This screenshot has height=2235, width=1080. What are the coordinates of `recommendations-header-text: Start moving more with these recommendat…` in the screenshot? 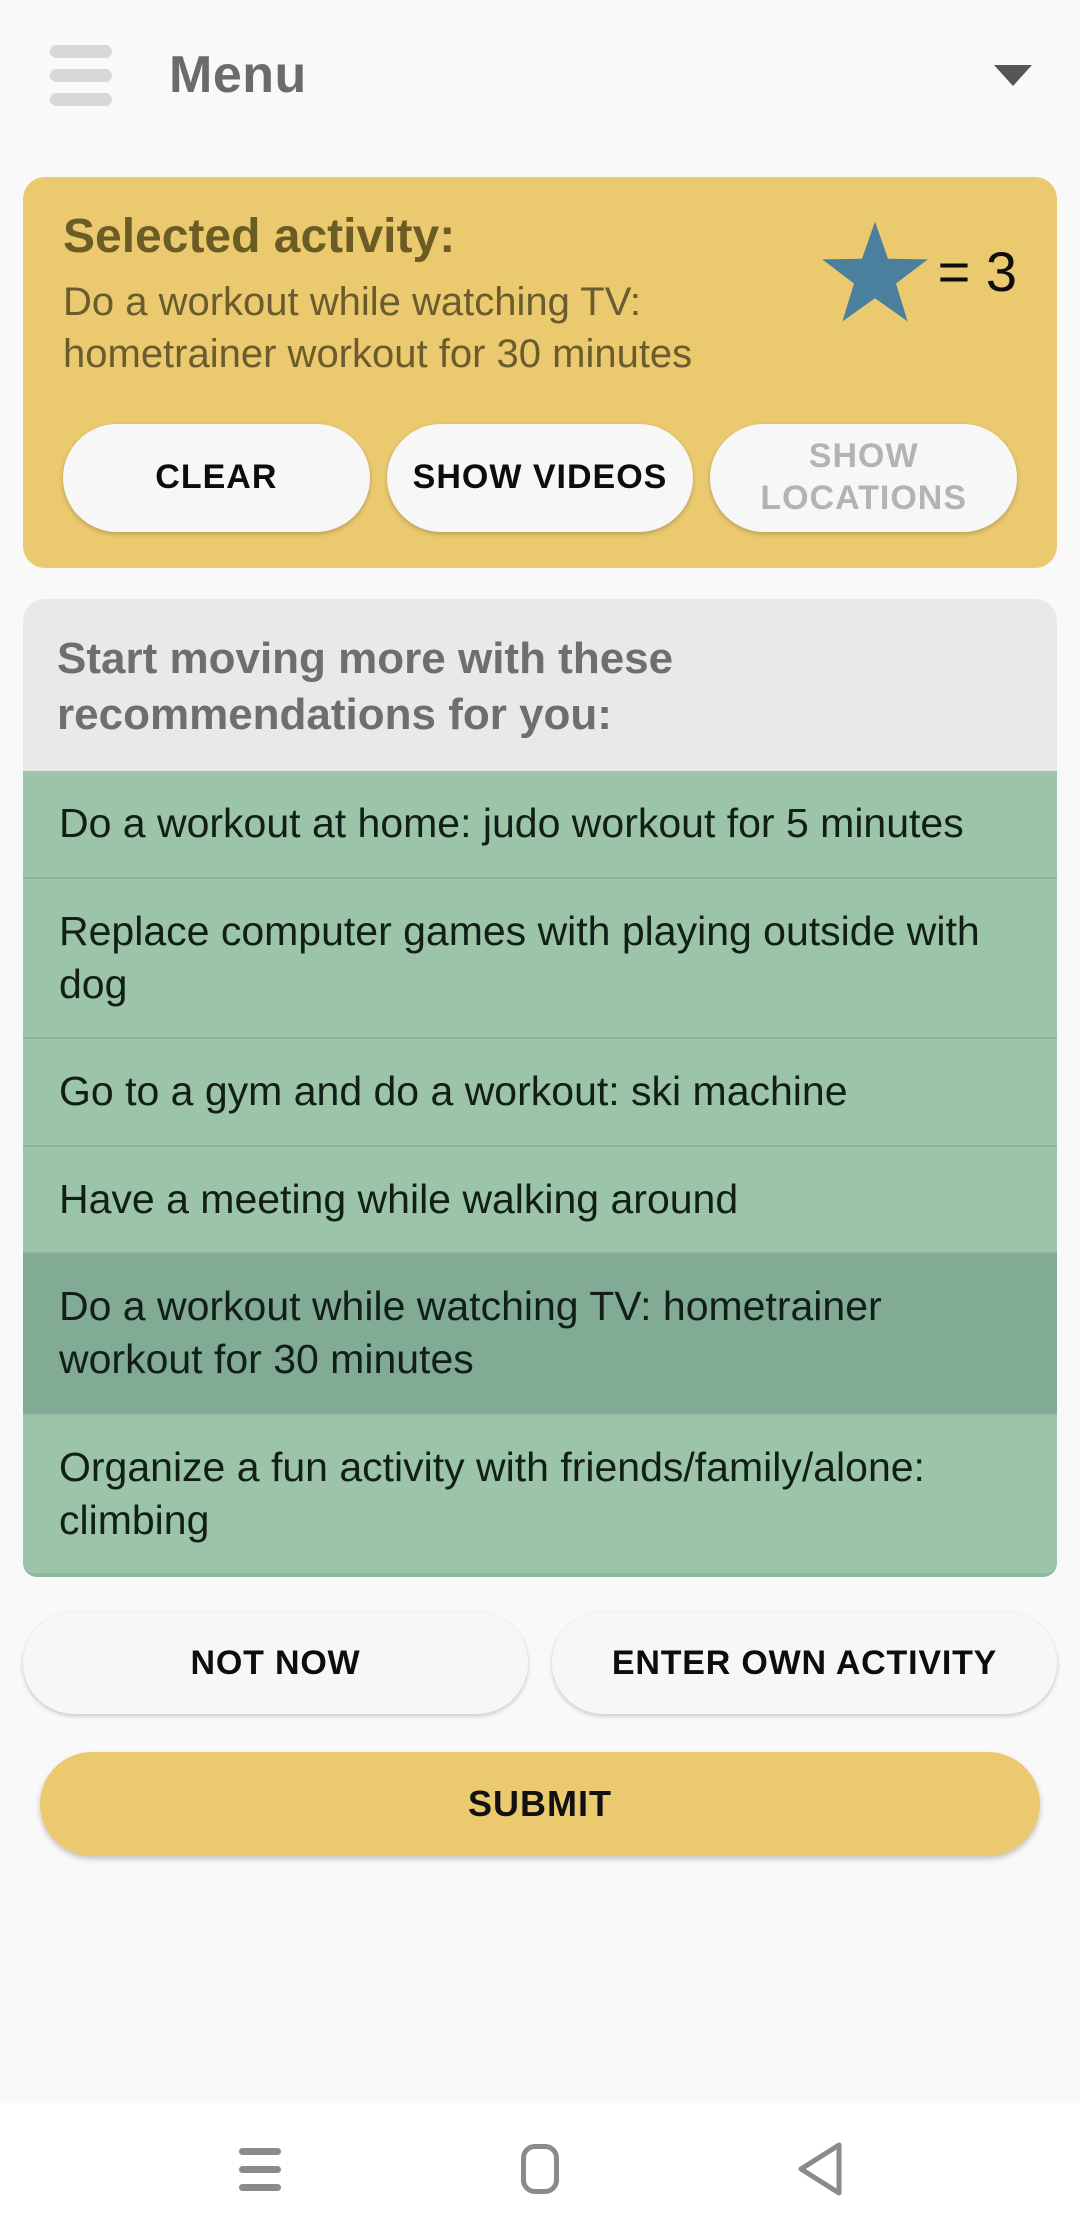 It's located at (365, 686).